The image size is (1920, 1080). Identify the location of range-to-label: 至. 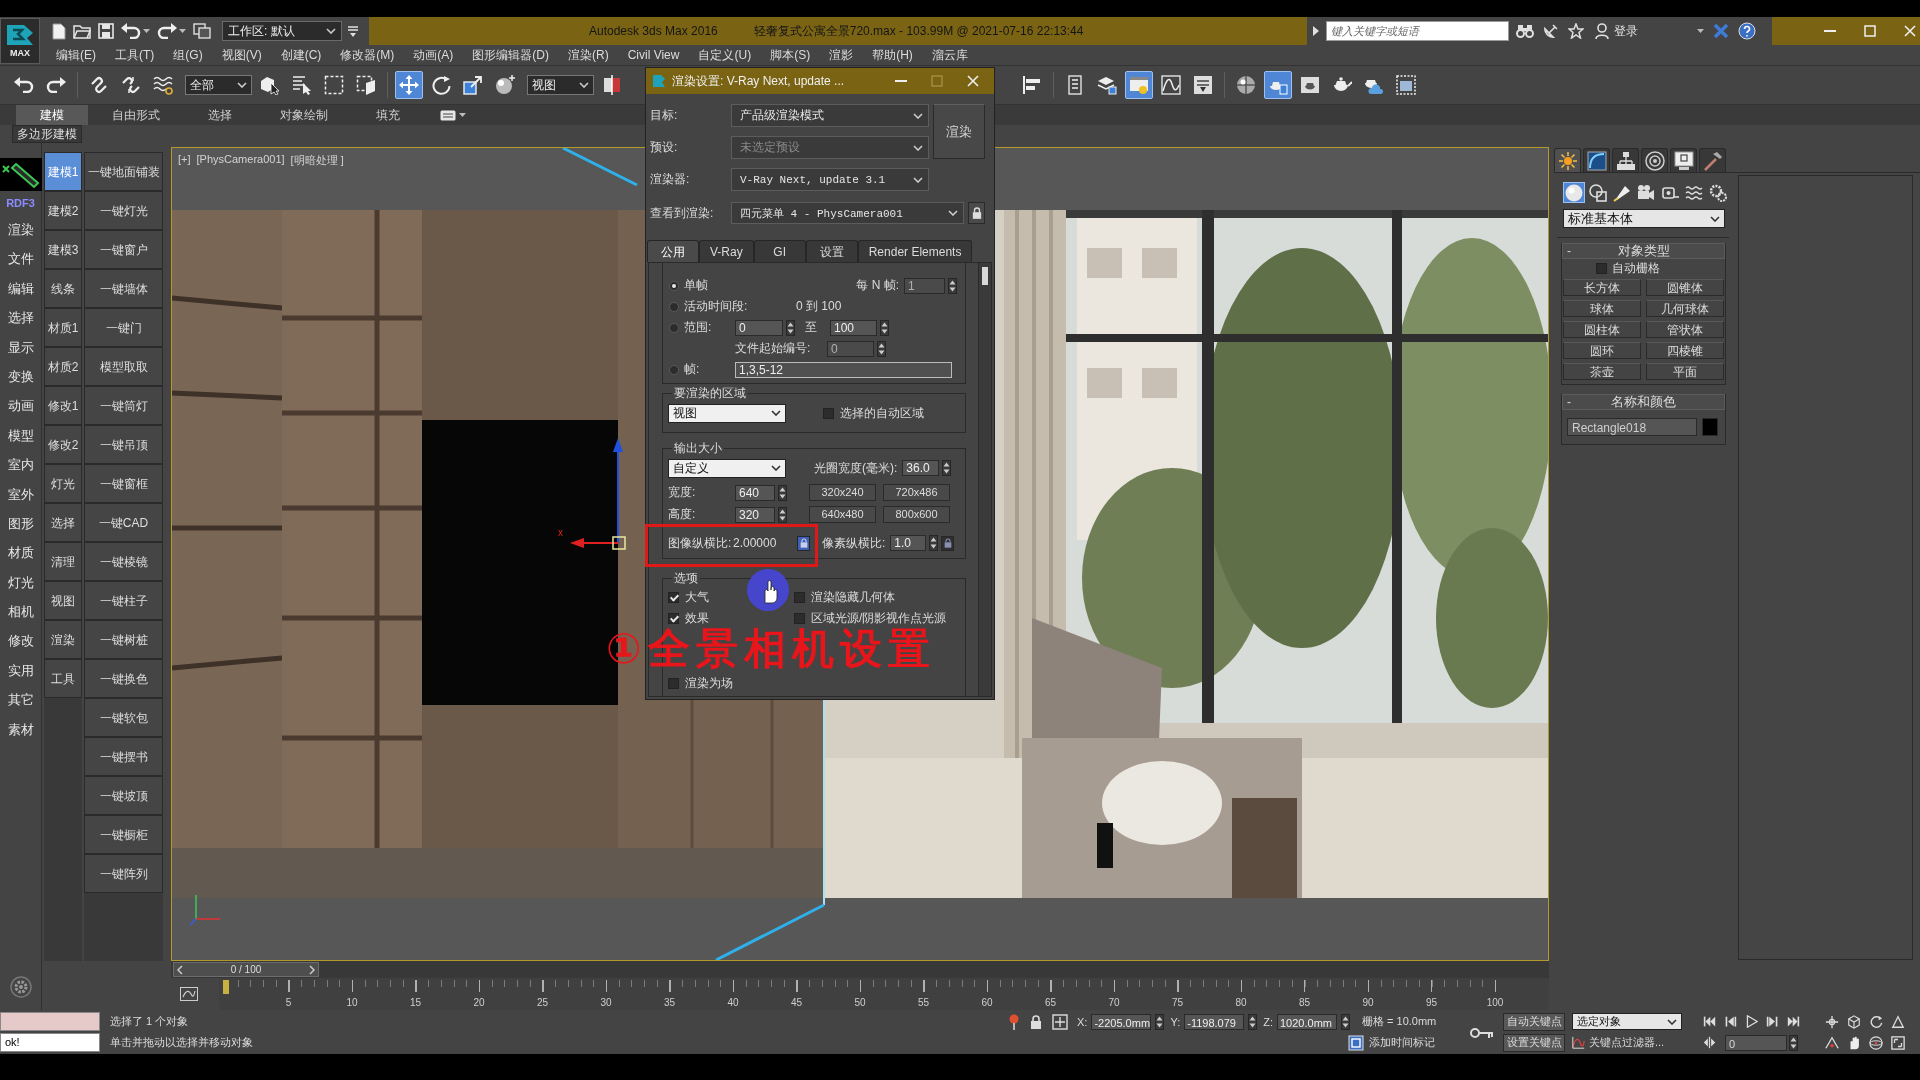
(811, 327).